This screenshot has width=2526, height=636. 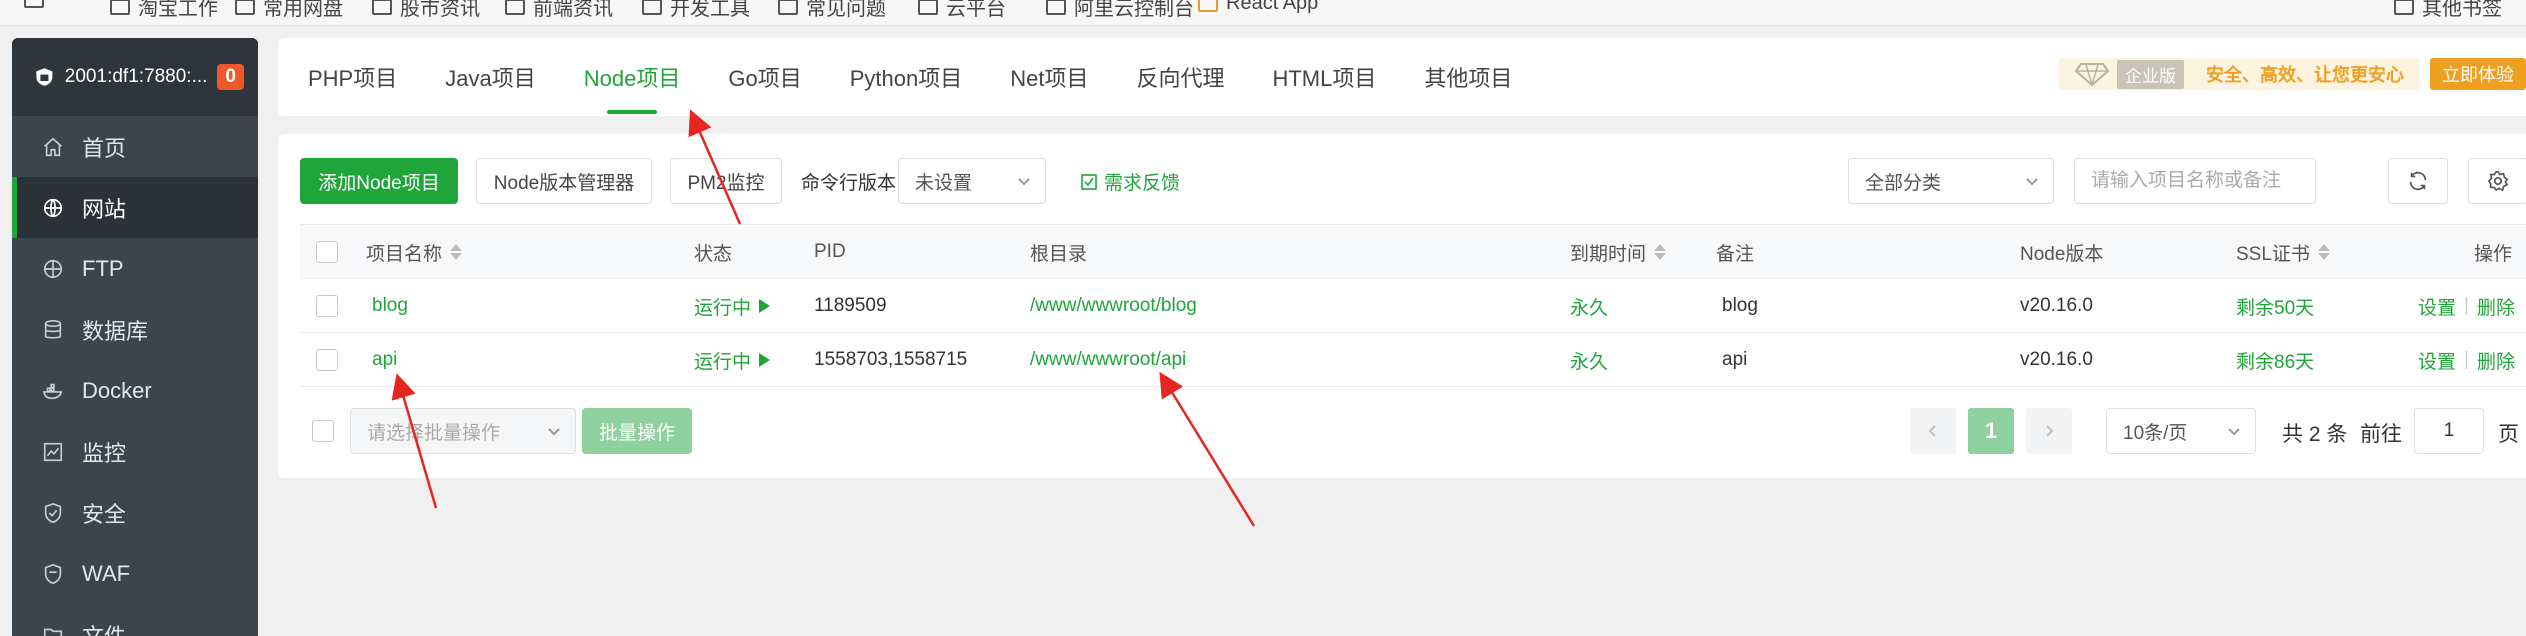 I want to click on tab-go: Go项目, so click(x=764, y=77).